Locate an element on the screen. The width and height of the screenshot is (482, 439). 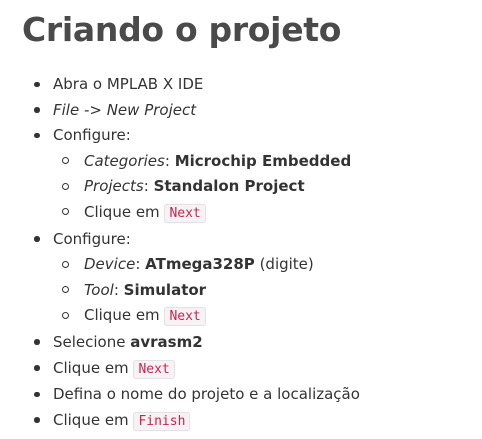
sub-list-item: Projects: Standalon Project is located at coordinates (265, 187).